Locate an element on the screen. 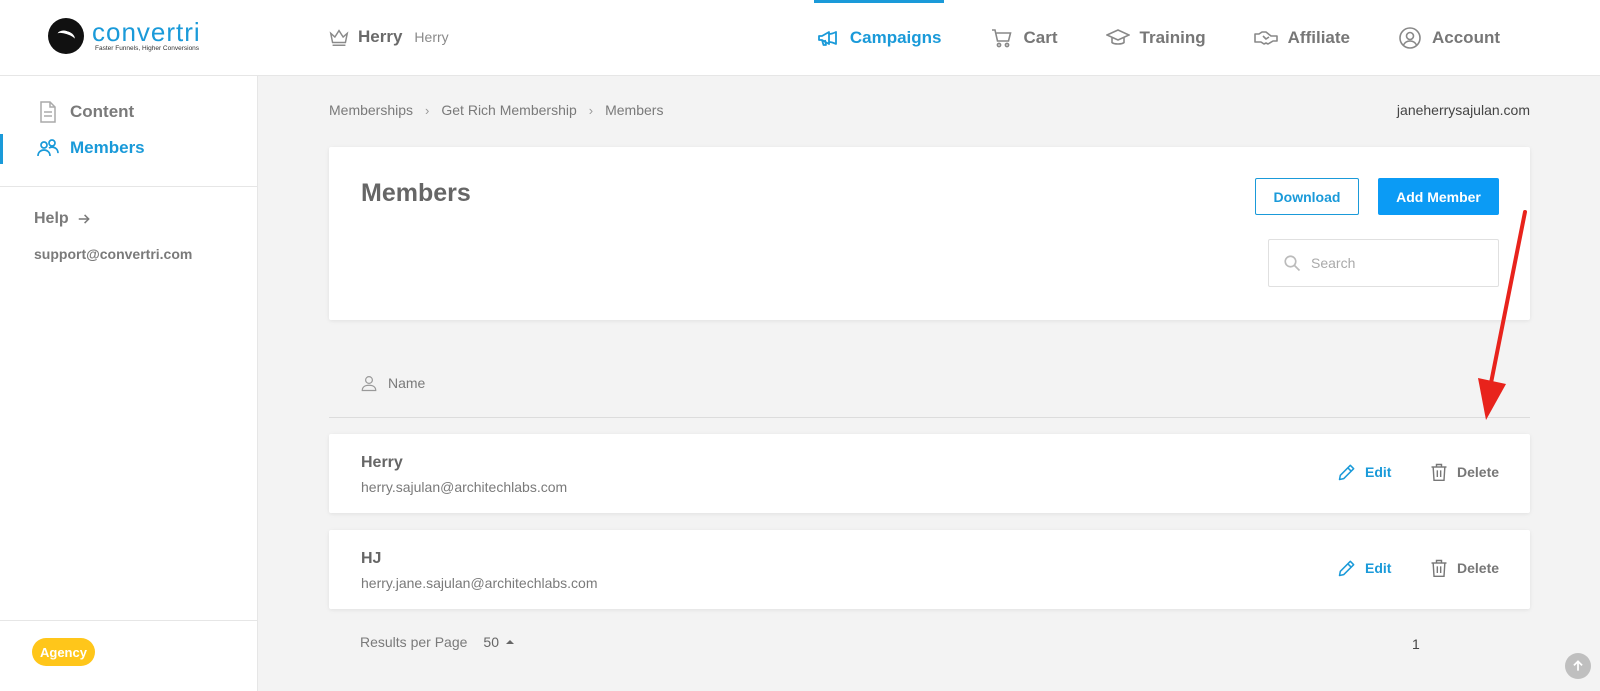  breadcrumb-membership: Get Rich Membership is located at coordinates (508, 110).